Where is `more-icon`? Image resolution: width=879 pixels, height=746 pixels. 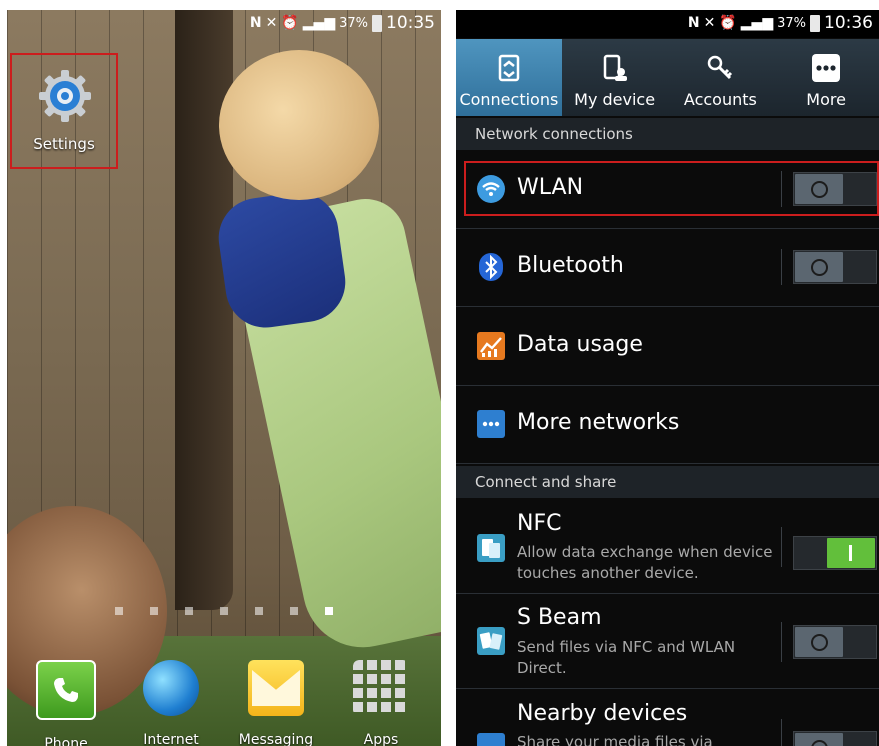 more-icon is located at coordinates (826, 68).